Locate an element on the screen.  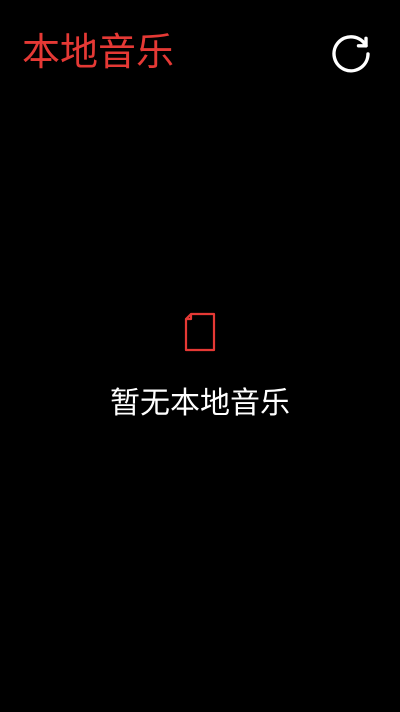
page-title: 本地音乐 is located at coordinates (98, 52).